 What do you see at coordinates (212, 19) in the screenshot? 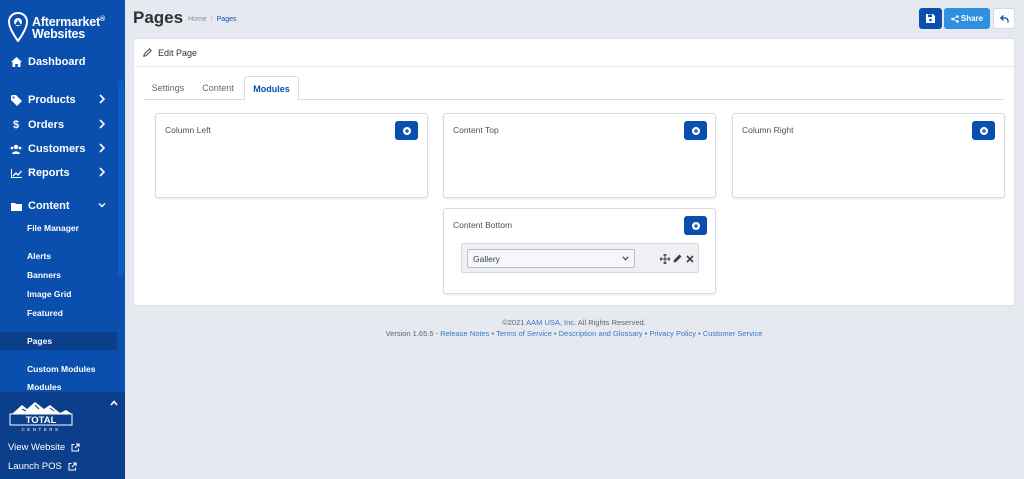
I see `breadcrumb: Home / Pages` at bounding box center [212, 19].